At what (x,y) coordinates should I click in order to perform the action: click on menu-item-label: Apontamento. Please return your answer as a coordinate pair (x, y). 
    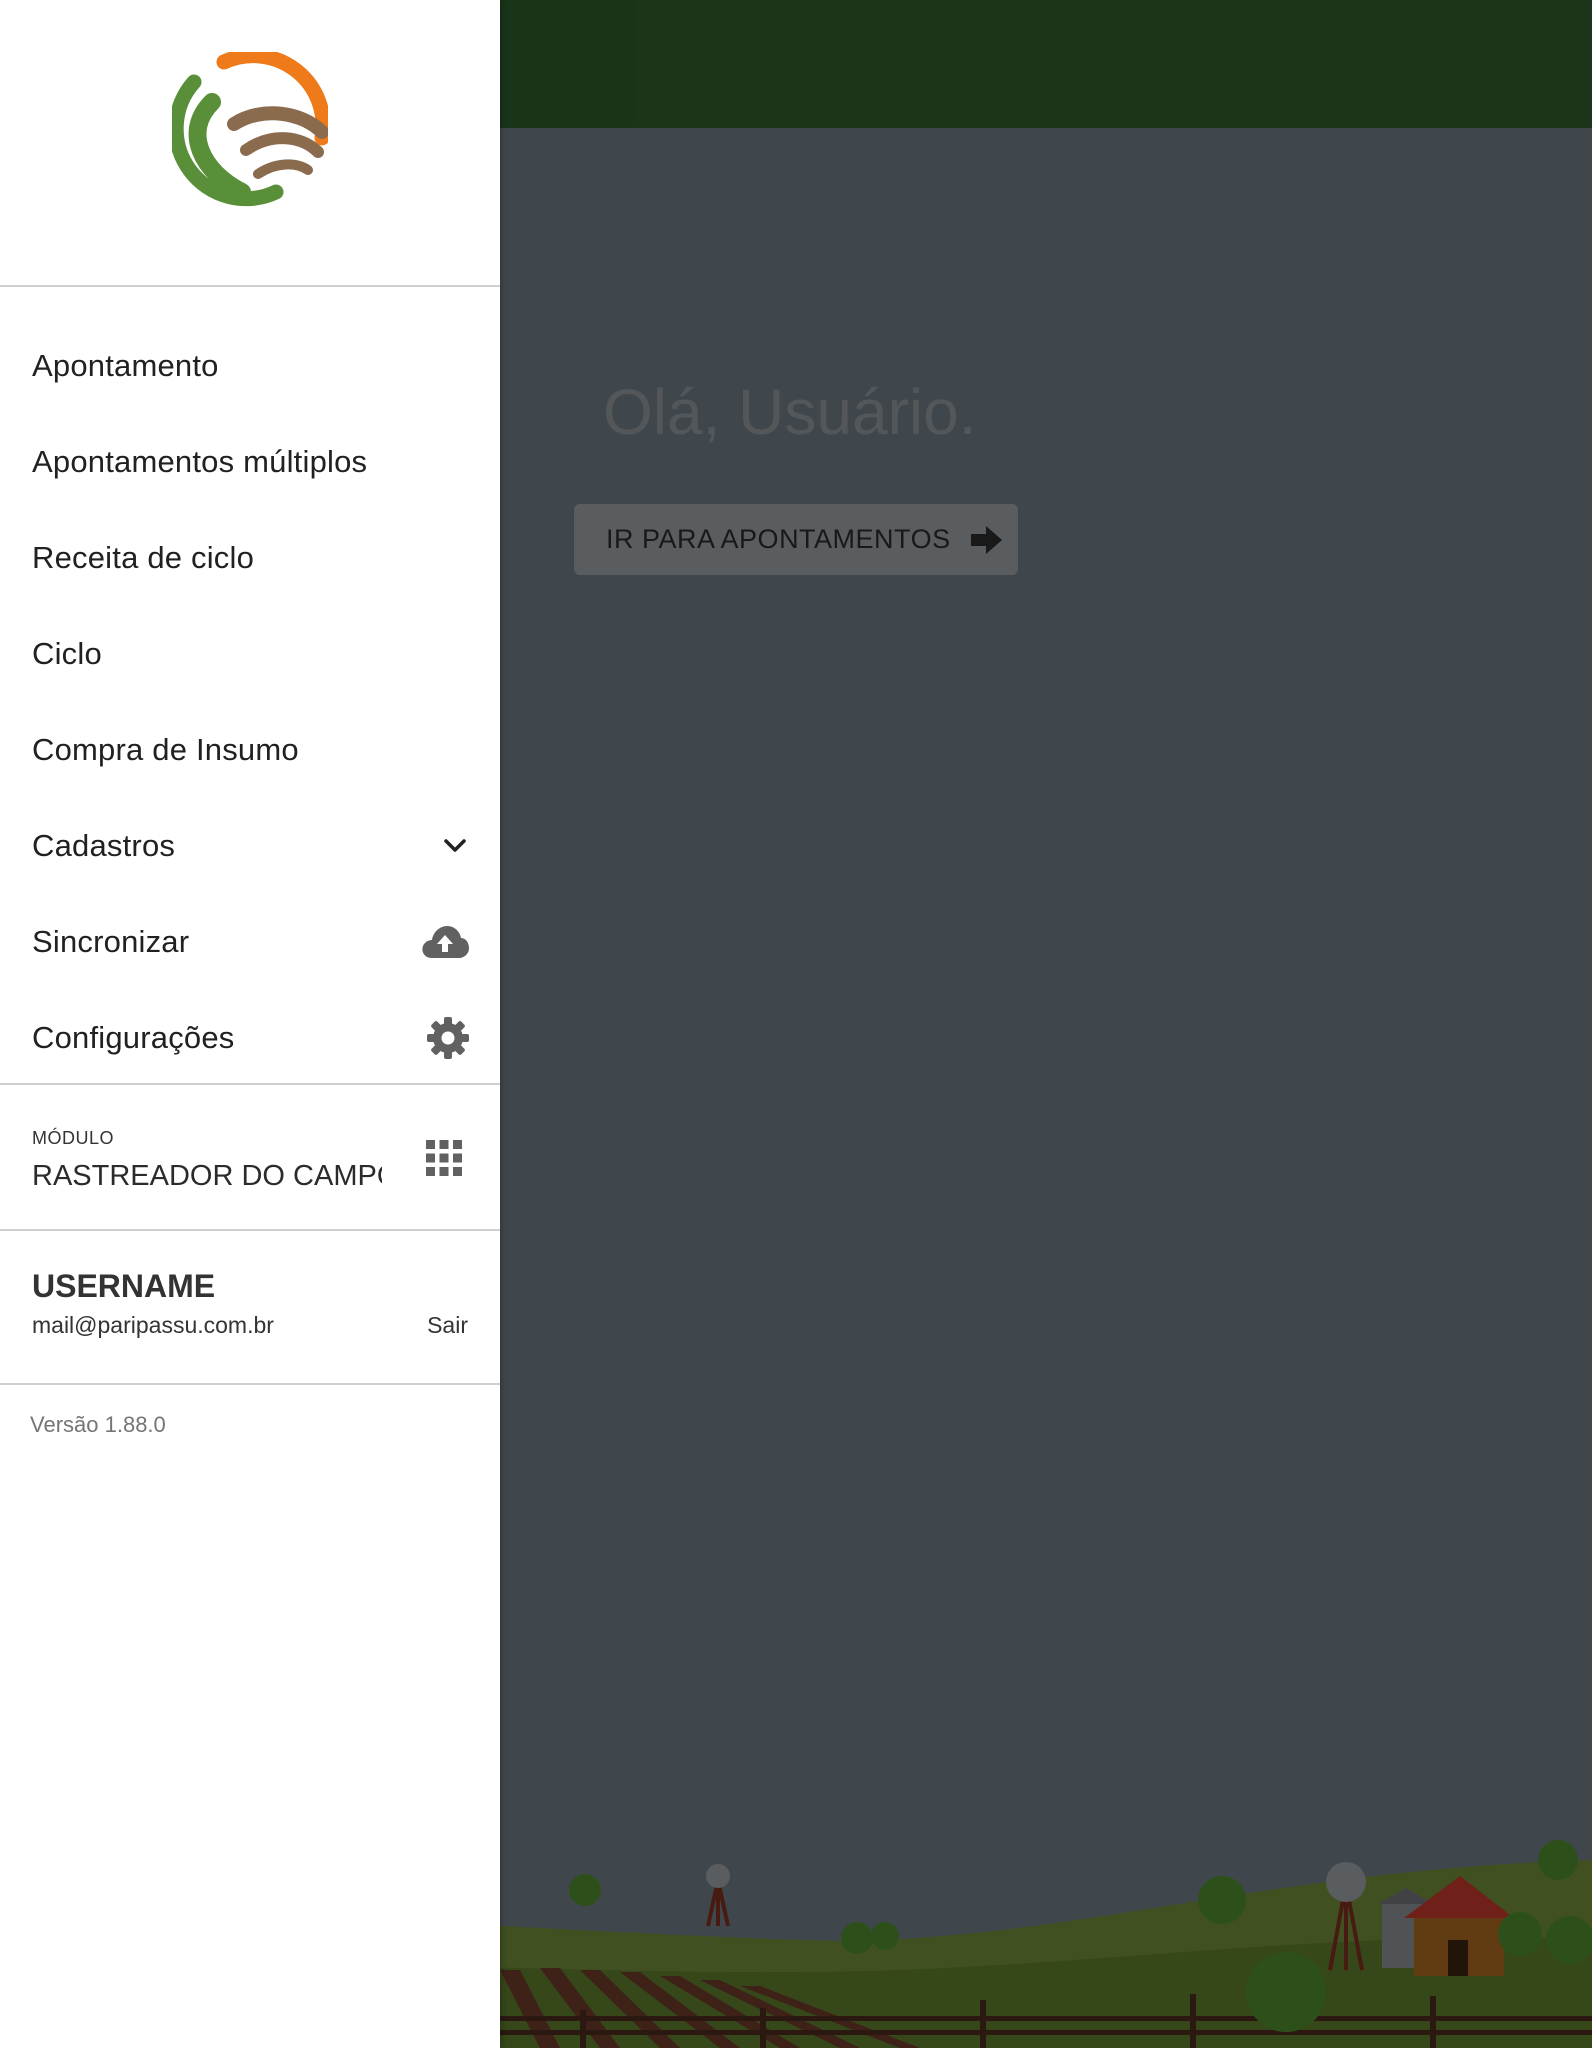
    Looking at the image, I should click on (125, 365).